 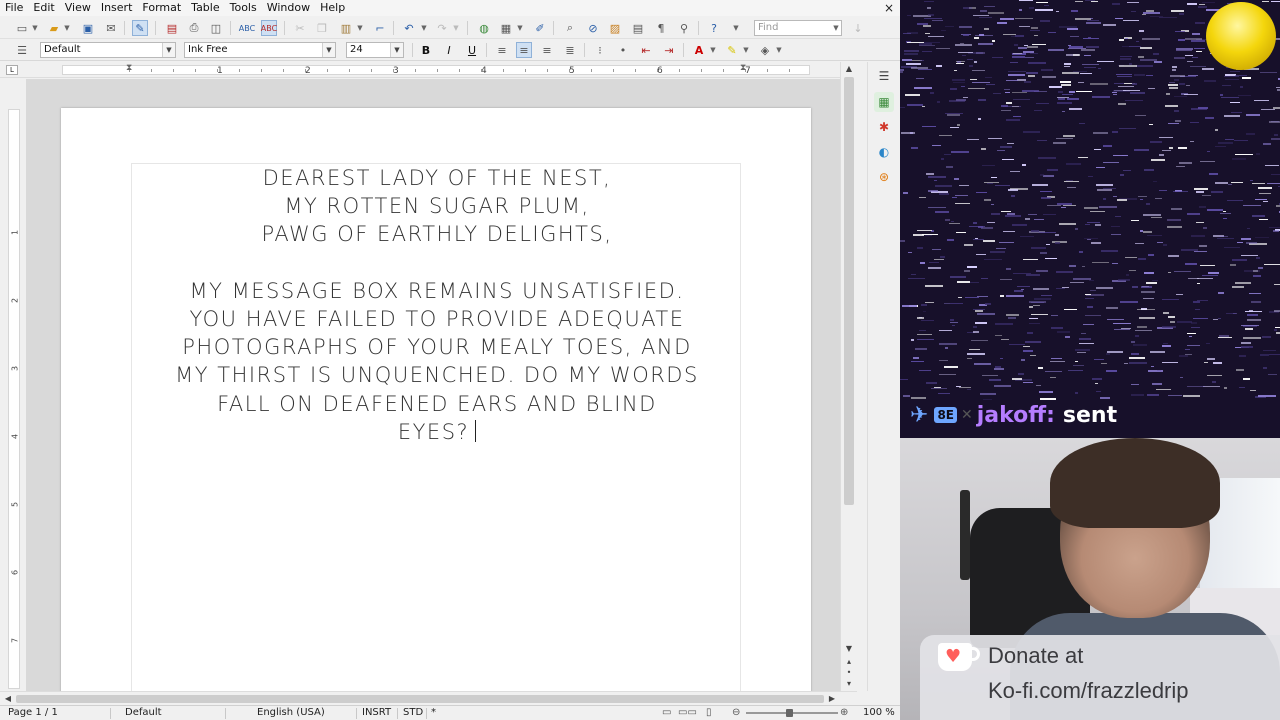 I want to click on save-icon: ▣, so click(x=88, y=28).